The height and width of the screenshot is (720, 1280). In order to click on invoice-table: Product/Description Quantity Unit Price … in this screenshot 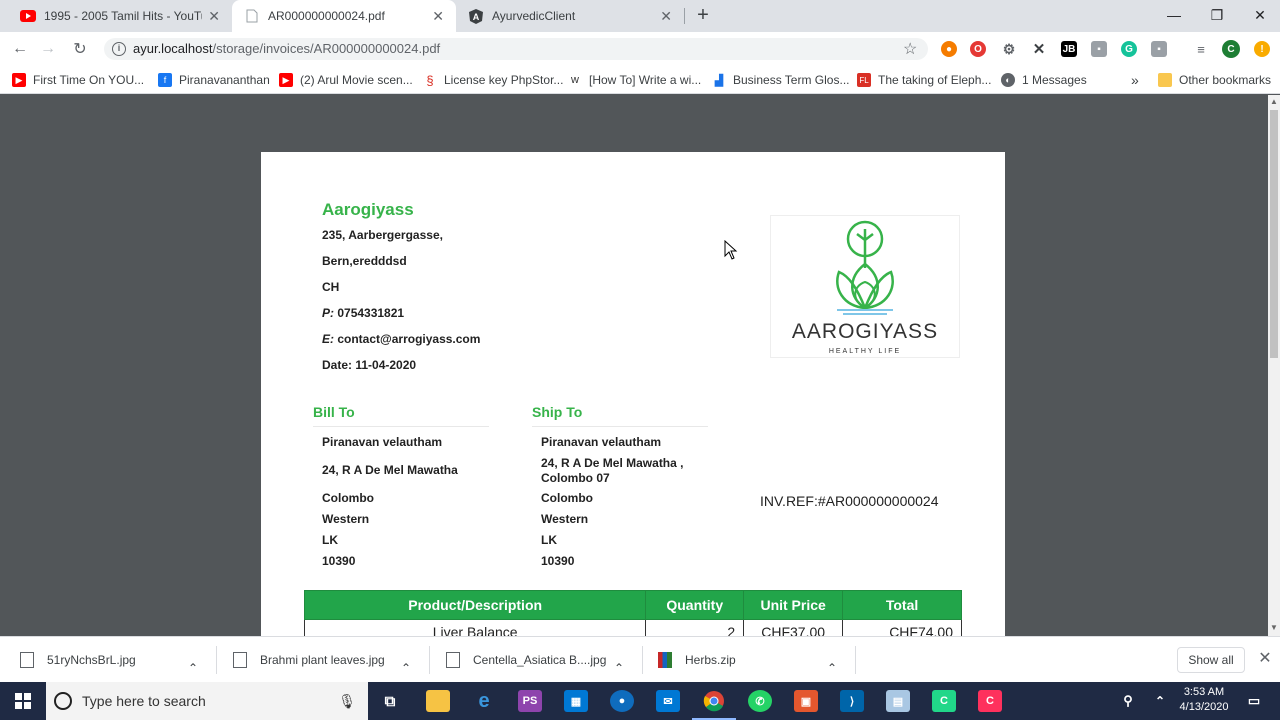, I will do `click(633, 613)`.